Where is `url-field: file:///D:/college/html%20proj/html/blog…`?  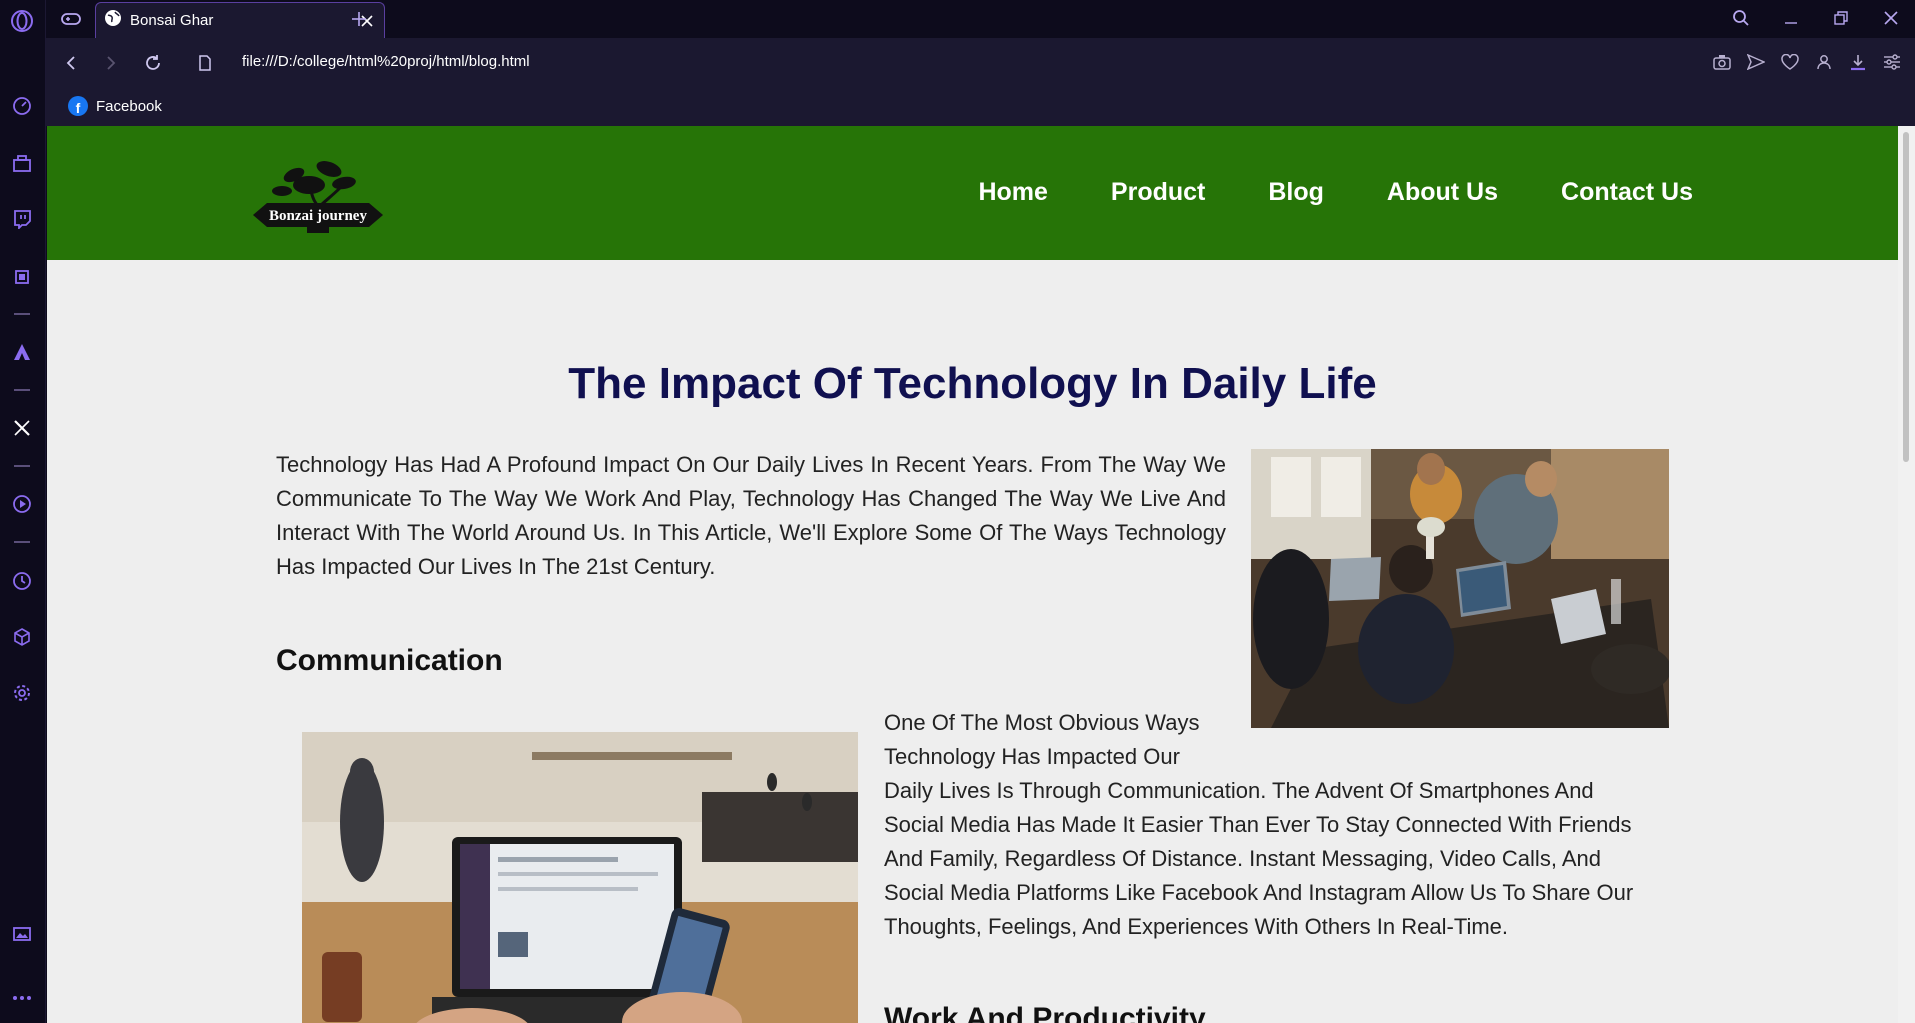
url-field: file:///D:/college/html%20proj/html/blog… is located at coordinates (386, 61).